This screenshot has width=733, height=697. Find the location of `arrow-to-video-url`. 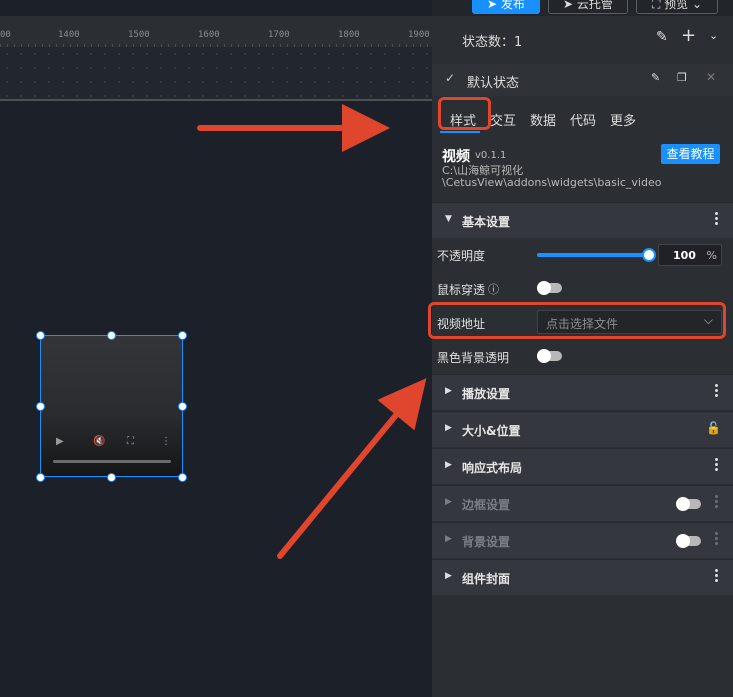

arrow-to-video-url is located at coordinates (352, 468).